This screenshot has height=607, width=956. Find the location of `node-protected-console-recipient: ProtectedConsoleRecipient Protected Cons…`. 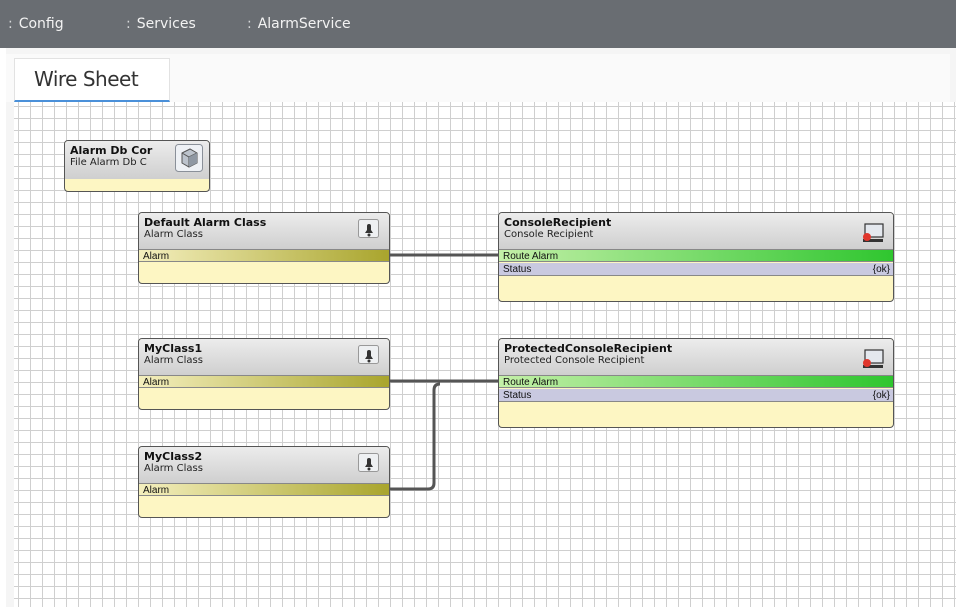

node-protected-console-recipient: ProtectedConsoleRecipient Protected Cons… is located at coordinates (696, 383).